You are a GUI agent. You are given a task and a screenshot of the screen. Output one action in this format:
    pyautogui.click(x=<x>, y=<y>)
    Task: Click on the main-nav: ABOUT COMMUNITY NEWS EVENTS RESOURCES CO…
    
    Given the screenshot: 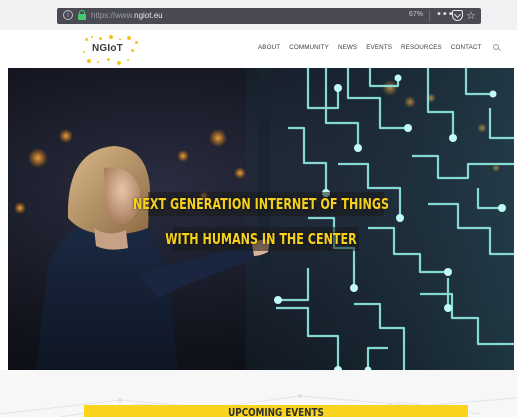 What is the action you would take?
    pyautogui.click(x=379, y=47)
    